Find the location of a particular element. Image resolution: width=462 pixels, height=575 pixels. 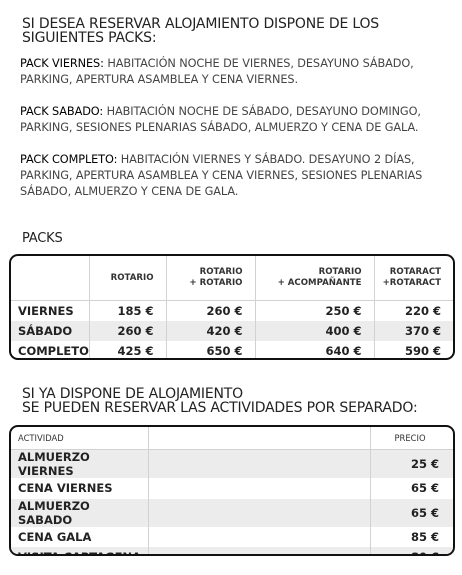

pack-name: PACK VIERNES: is located at coordinates (62, 63).